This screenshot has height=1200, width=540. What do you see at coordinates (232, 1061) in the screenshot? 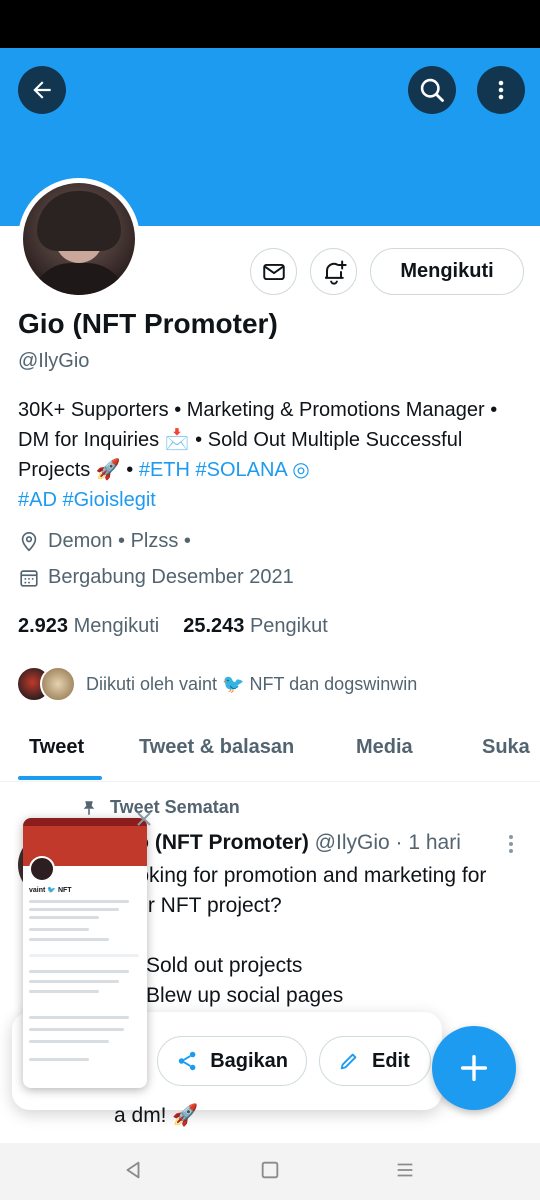
I see `share-button: Bagikan` at bounding box center [232, 1061].